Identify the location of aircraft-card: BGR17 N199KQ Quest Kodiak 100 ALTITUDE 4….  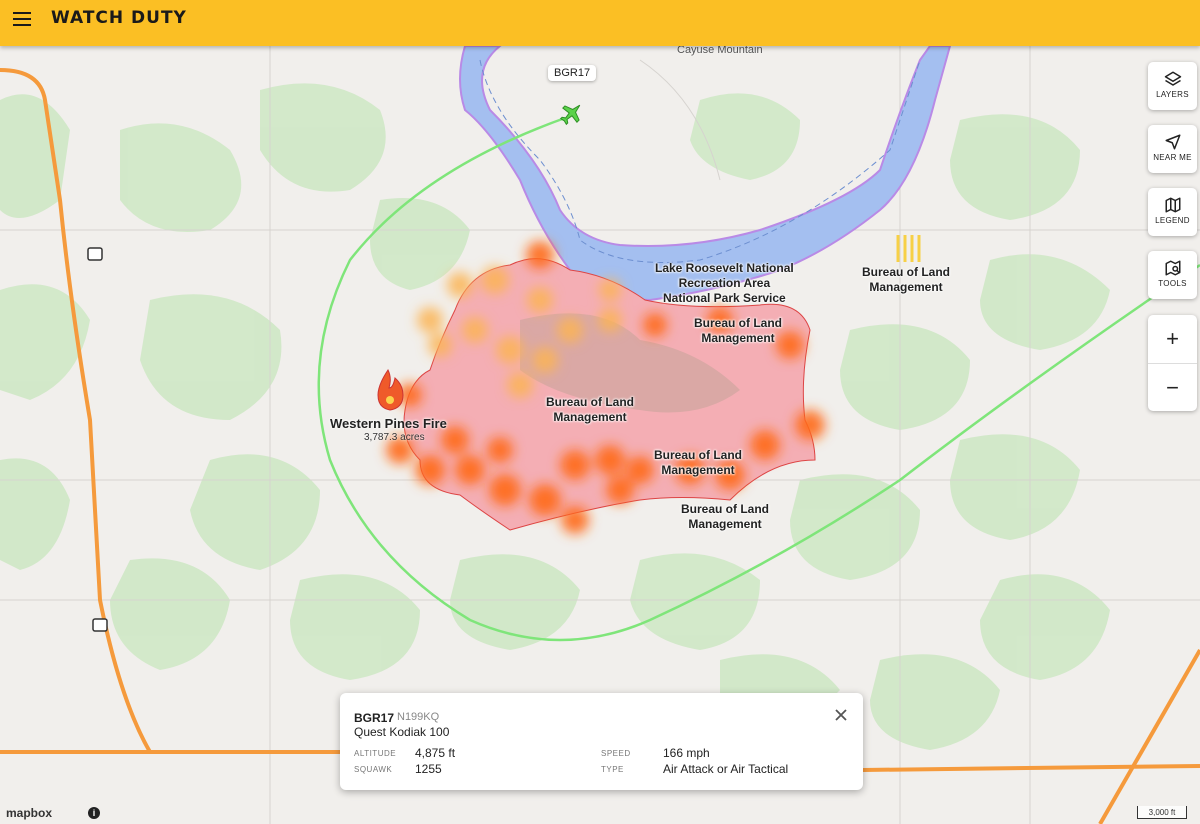
(601, 741).